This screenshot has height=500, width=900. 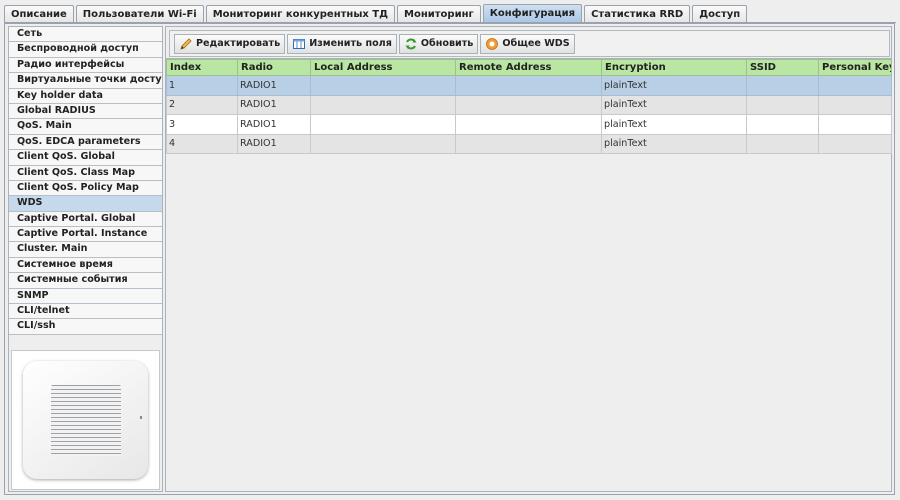 I want to click on cell-index: 3, so click(x=202, y=124).